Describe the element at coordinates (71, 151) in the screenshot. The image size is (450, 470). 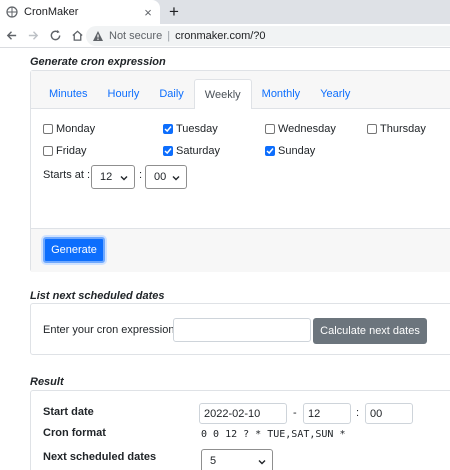
I see `day-label: Friday` at that location.